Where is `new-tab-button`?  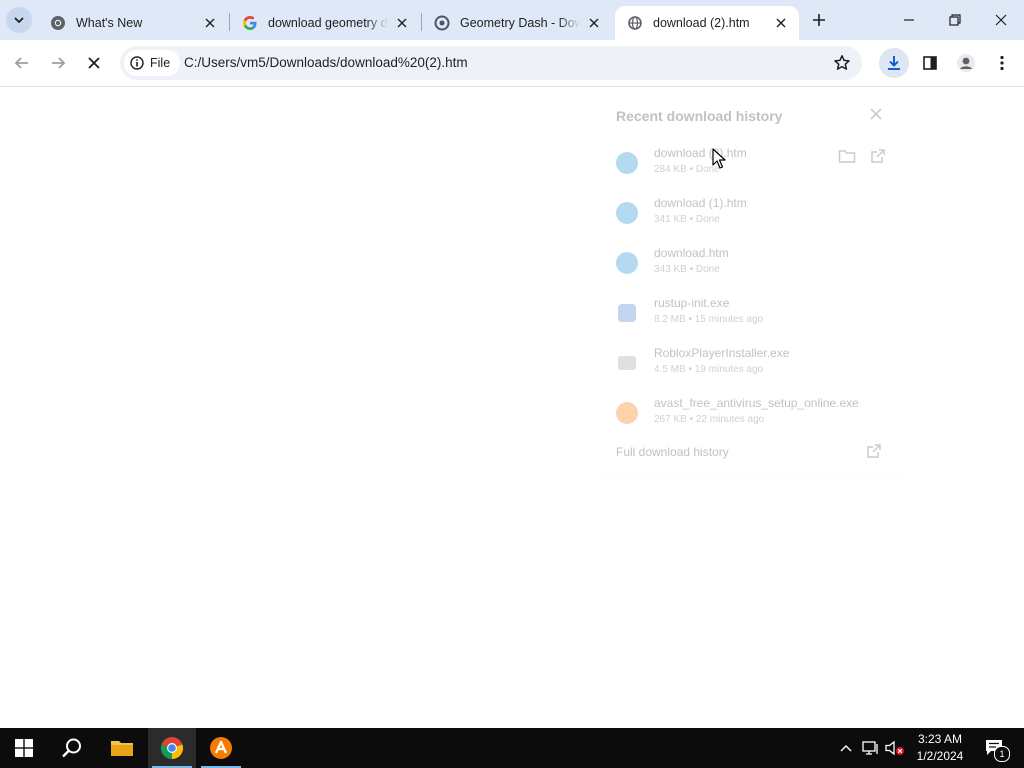 new-tab-button is located at coordinates (819, 20).